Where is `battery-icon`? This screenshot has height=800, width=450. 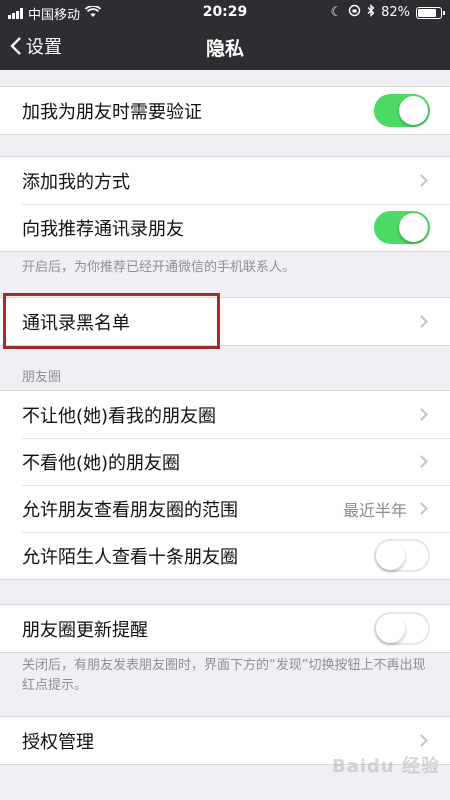
battery-icon is located at coordinates (430, 12).